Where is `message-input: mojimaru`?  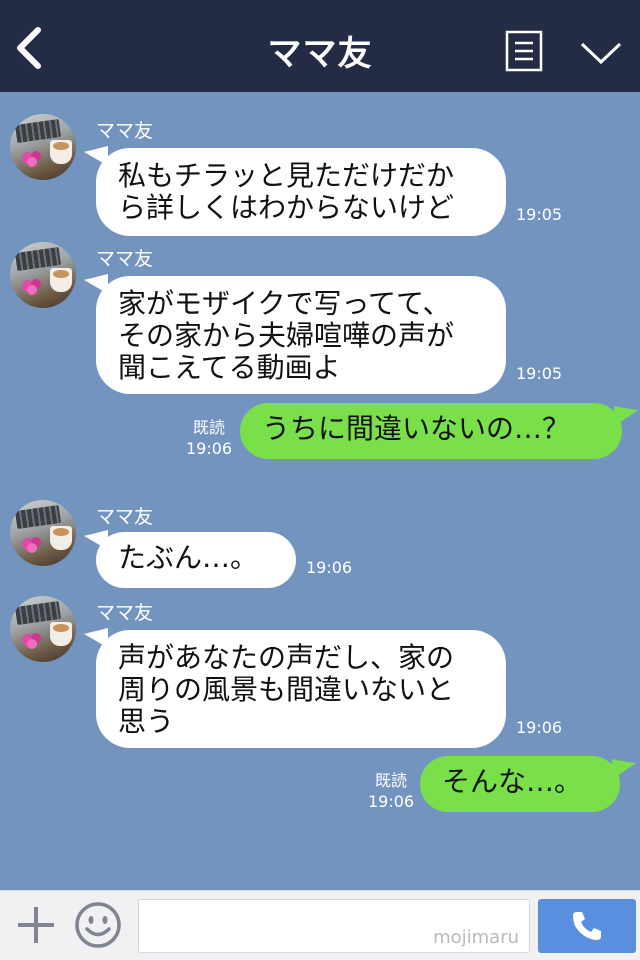
message-input: mojimaru is located at coordinates (334, 926).